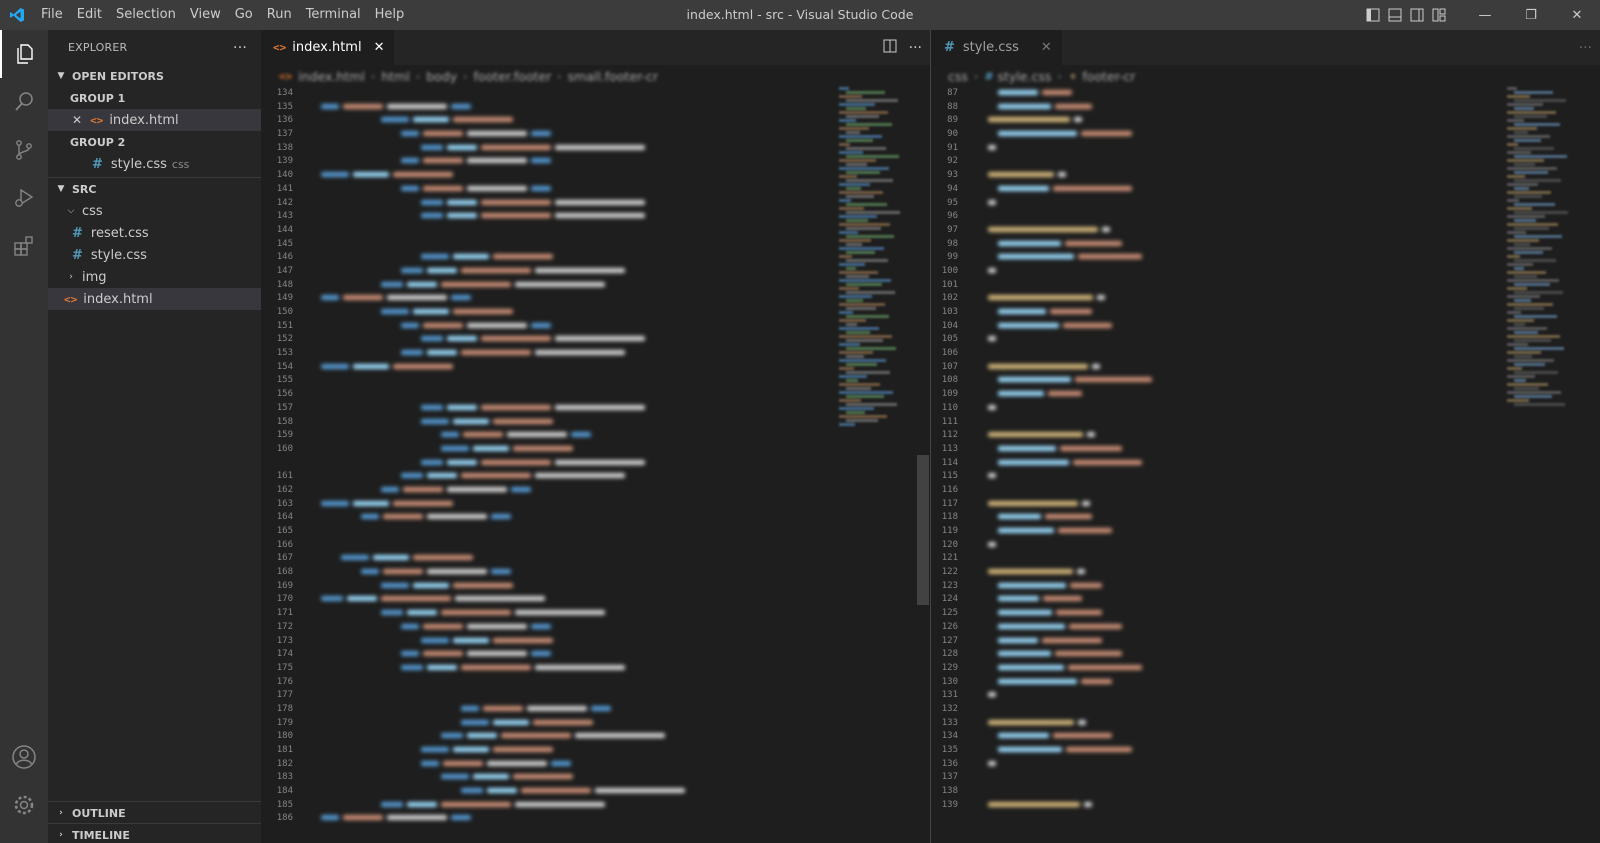 This screenshot has width=1600, height=843. I want to click on line-number: 154, so click(284, 366).